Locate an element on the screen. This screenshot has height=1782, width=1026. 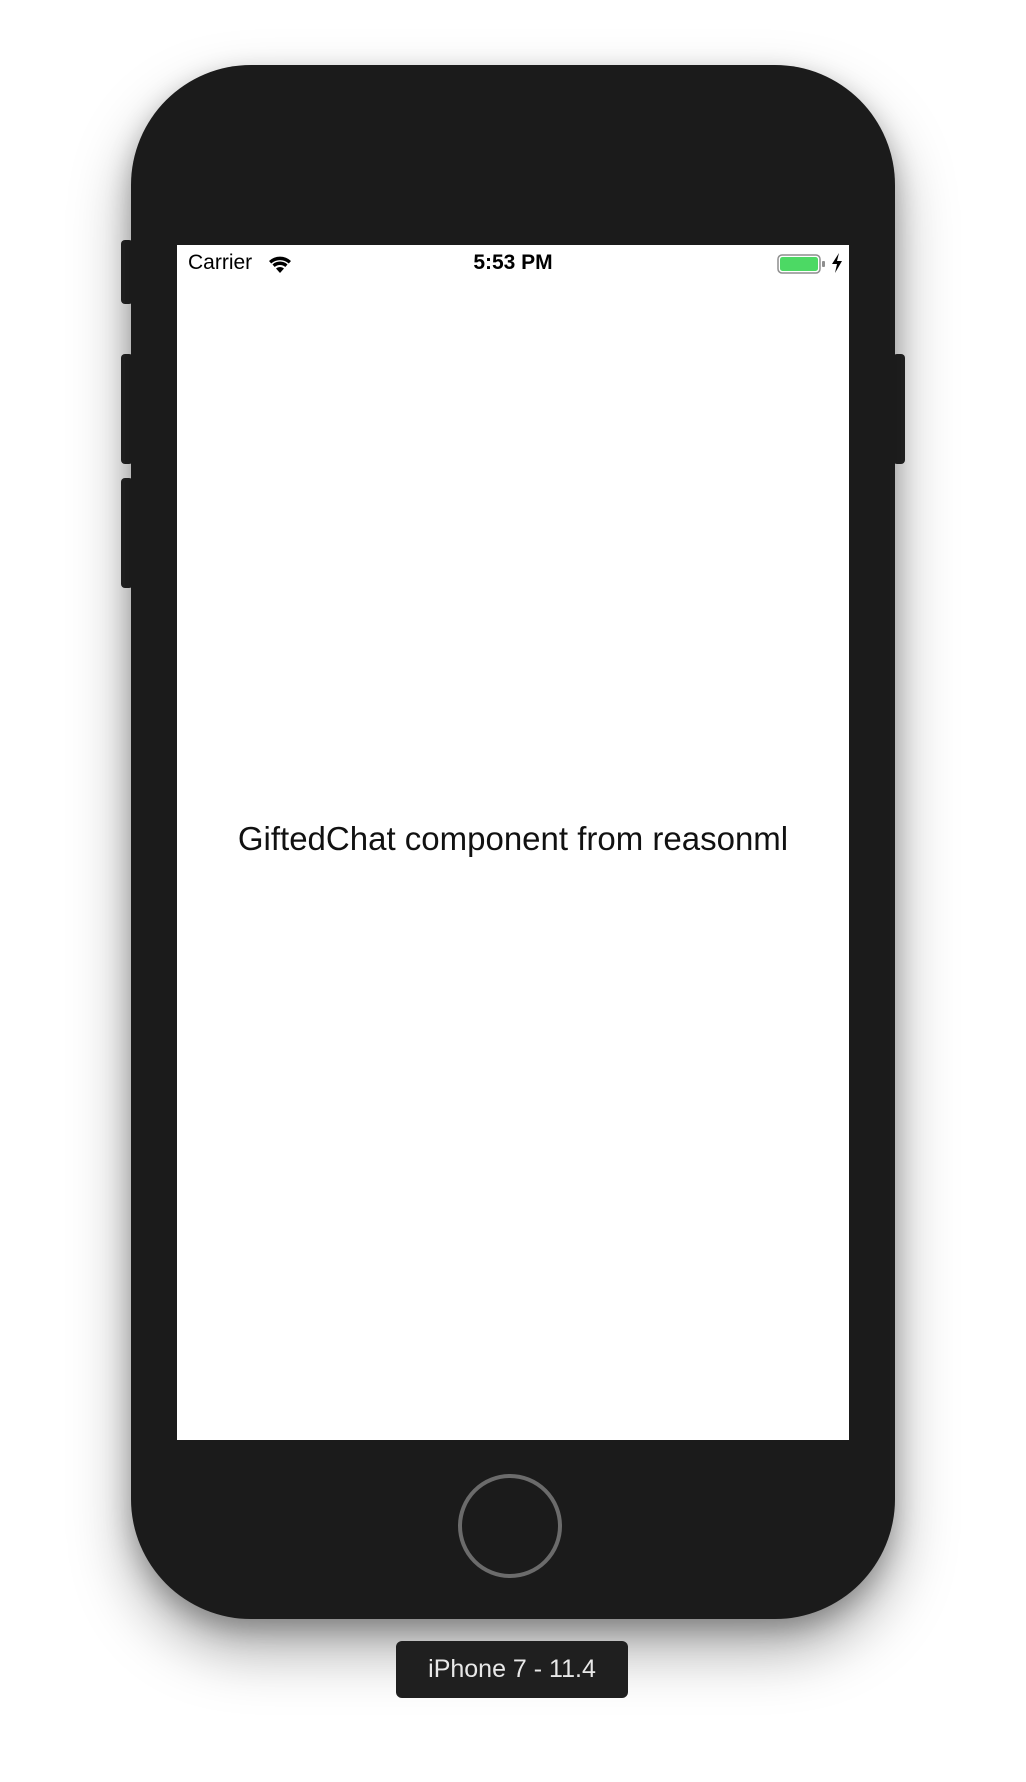
status-time: 5:53 PM is located at coordinates (513, 262).